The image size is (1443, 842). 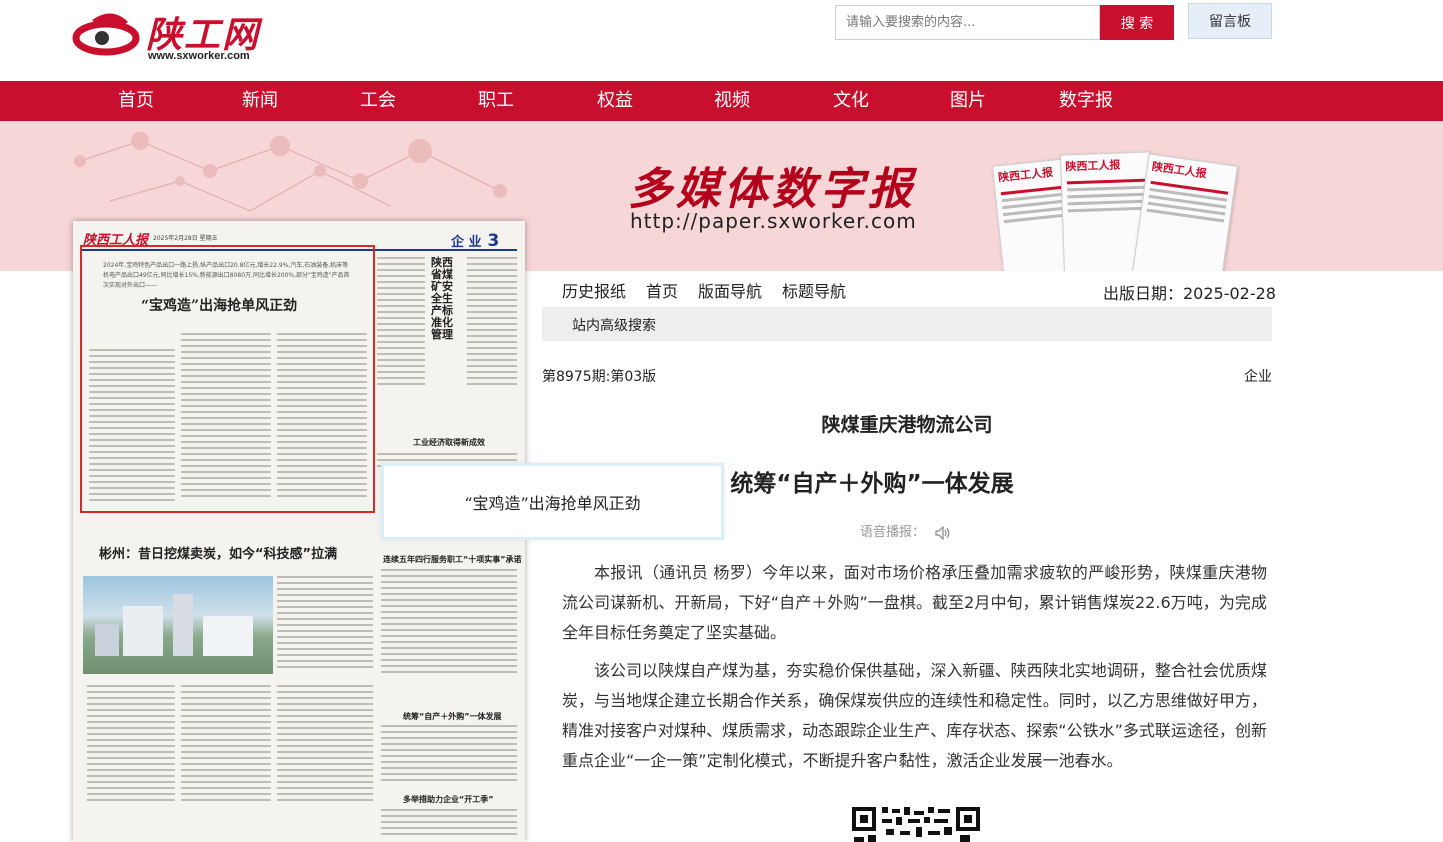 I want to click on logo-mark-icon, so click(x=106, y=34).